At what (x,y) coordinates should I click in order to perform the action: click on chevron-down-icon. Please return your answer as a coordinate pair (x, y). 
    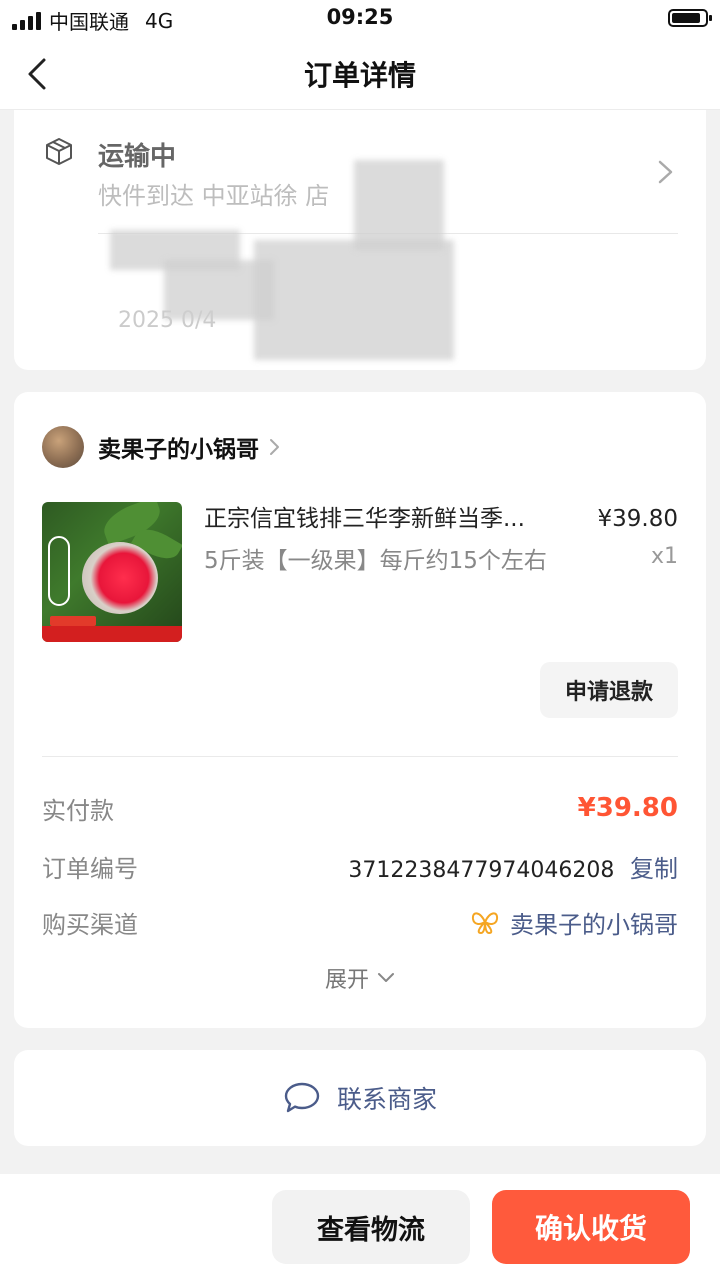
    Looking at the image, I should click on (386, 977).